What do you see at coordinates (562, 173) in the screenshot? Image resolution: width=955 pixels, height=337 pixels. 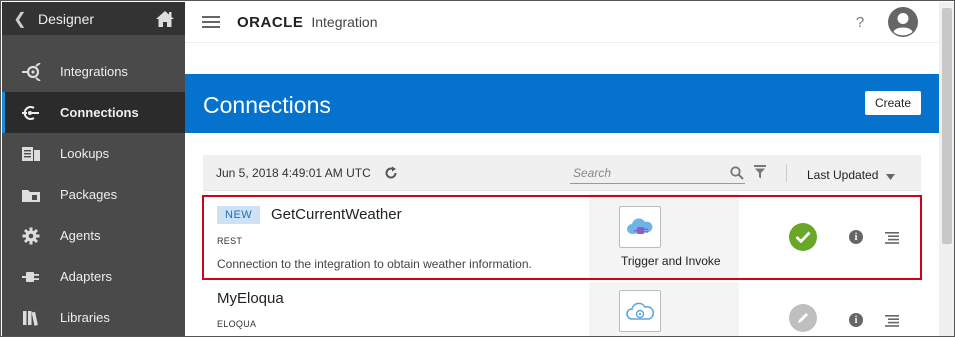 I see `filter-bar: Jun 5, 2018 4:49:01 AM UTC Last Updated` at bounding box center [562, 173].